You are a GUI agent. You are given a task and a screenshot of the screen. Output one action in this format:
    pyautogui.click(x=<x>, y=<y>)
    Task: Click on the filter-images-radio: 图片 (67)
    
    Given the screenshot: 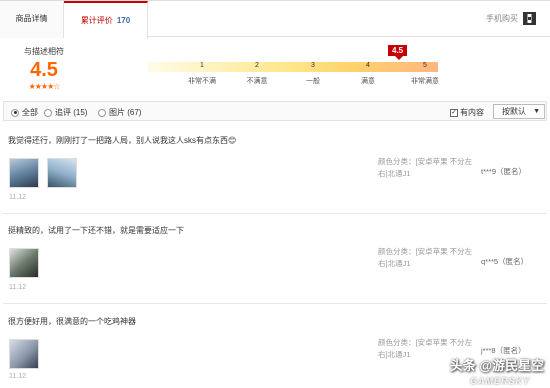 What is the action you would take?
    pyautogui.click(x=119, y=112)
    